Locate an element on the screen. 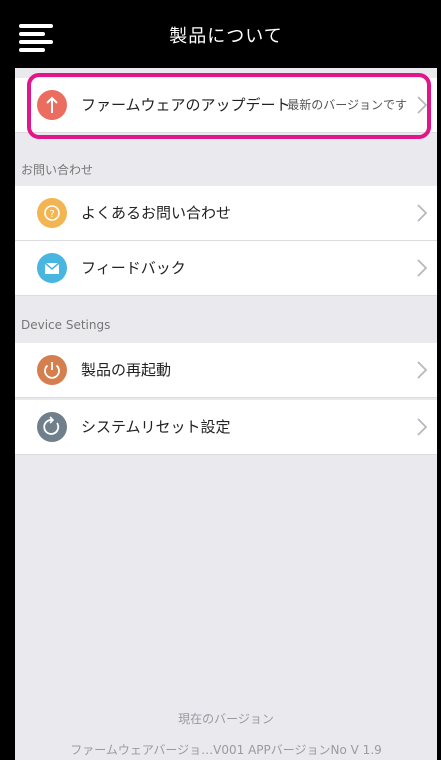 This screenshot has width=441, height=760. faq-label: よくあるお問い合わせ is located at coordinates (156, 213).